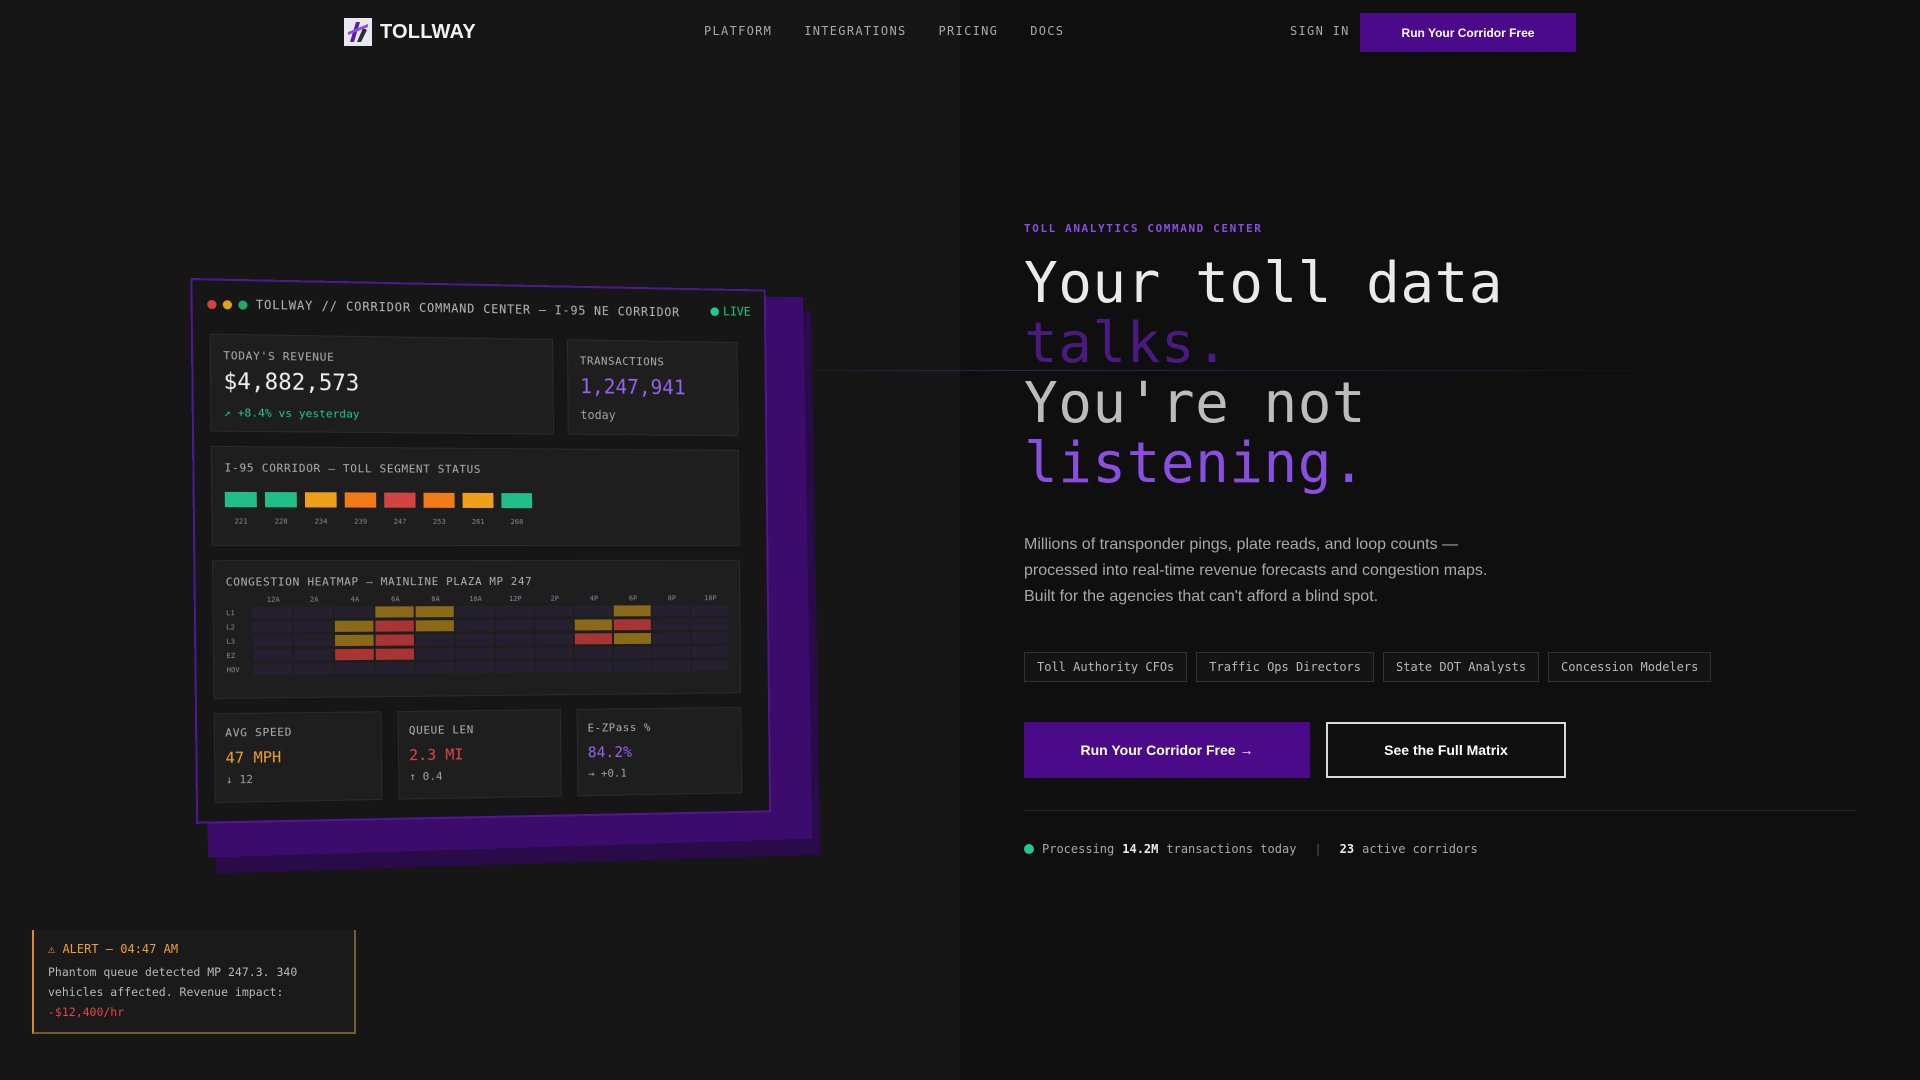 The height and width of the screenshot is (1080, 1920). Describe the element at coordinates (1105, 667) in the screenshot. I see `audience-chip: Toll Authority CFOs` at that location.